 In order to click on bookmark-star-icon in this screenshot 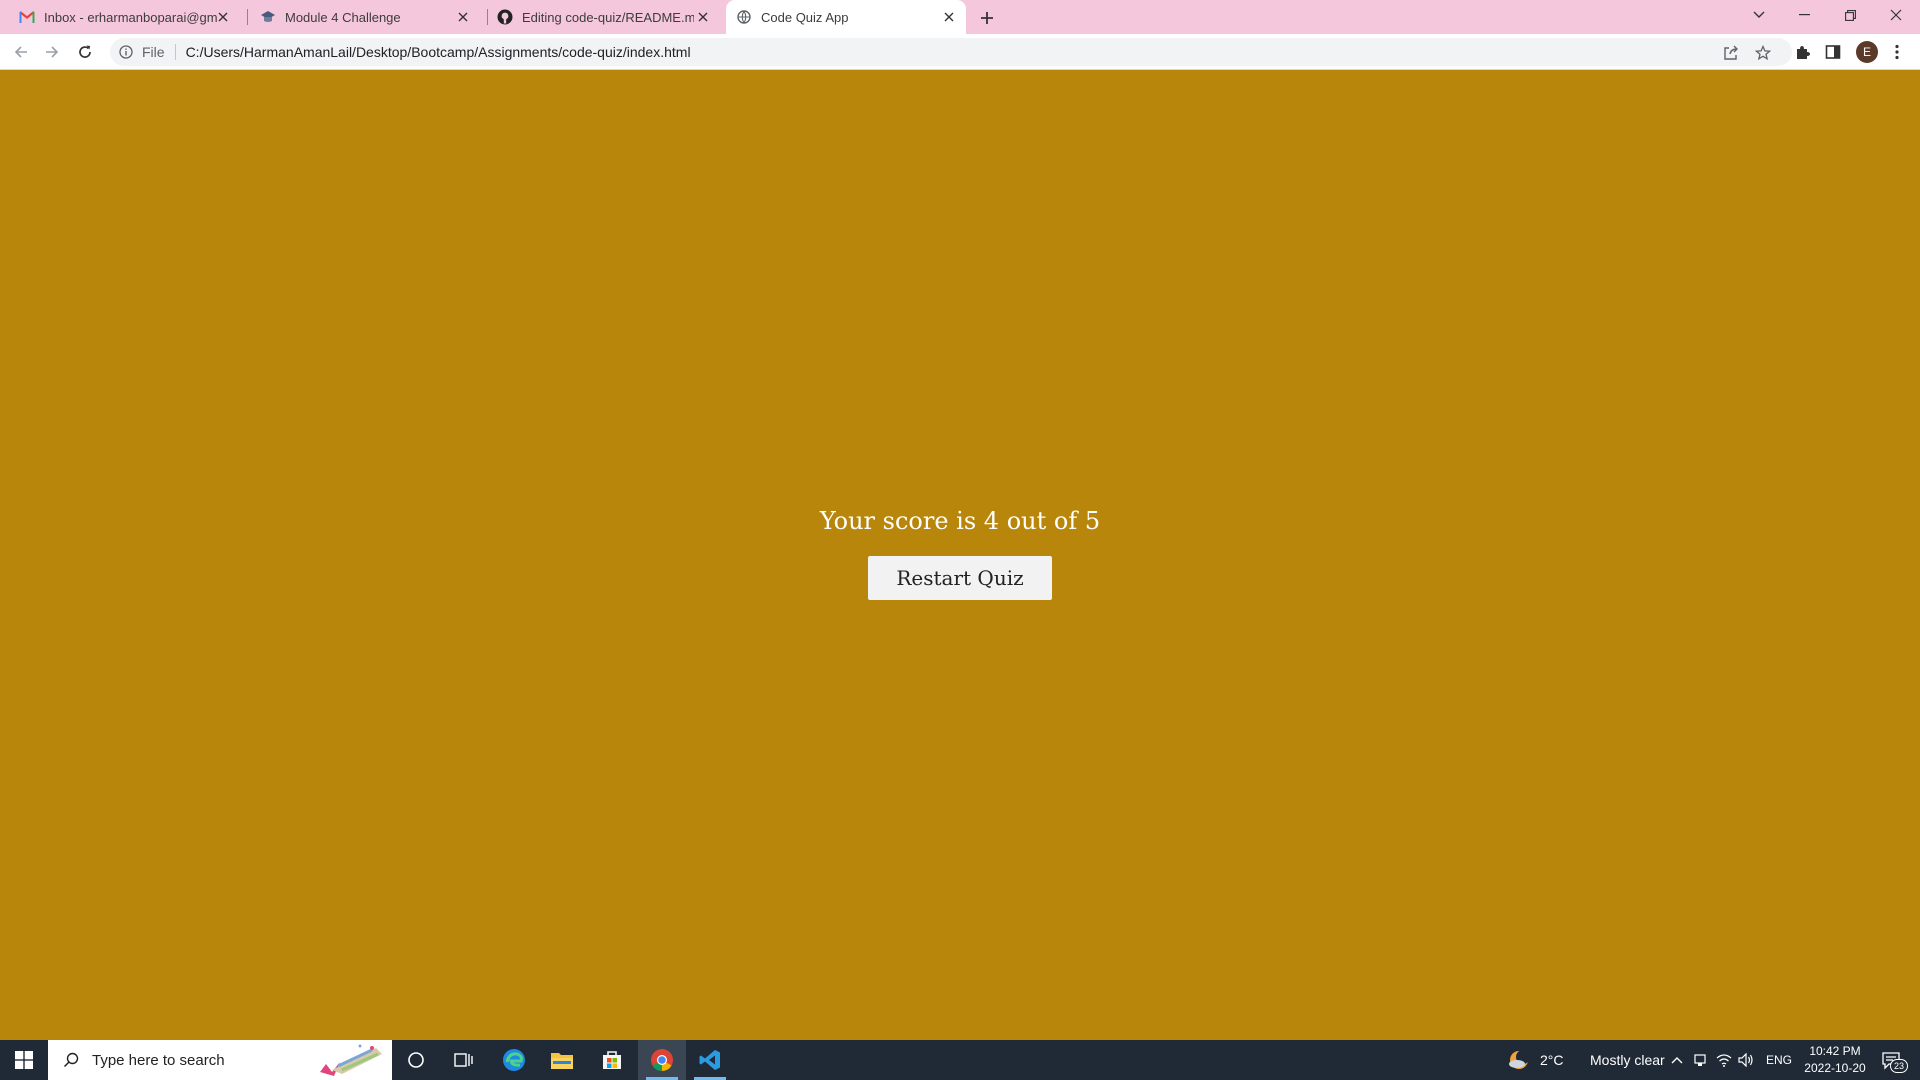, I will do `click(1763, 53)`.